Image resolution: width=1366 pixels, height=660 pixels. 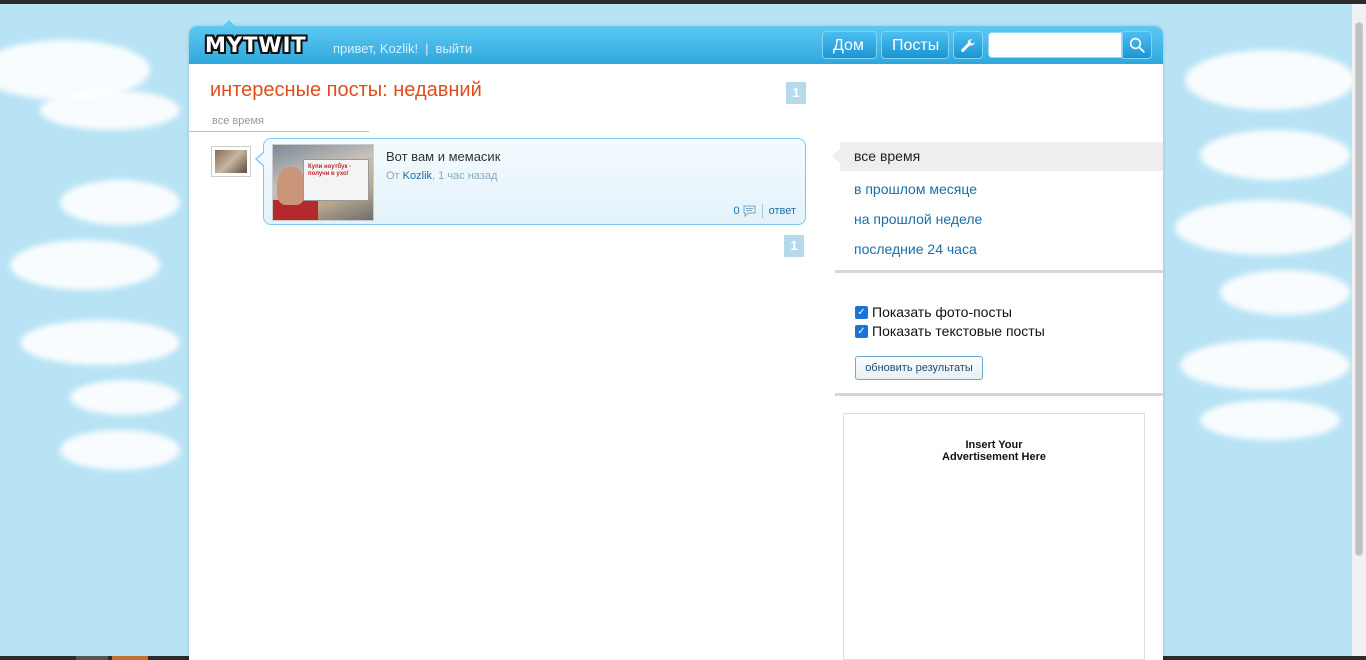 I want to click on site-logo: MYTWIT, so click(x=256, y=45).